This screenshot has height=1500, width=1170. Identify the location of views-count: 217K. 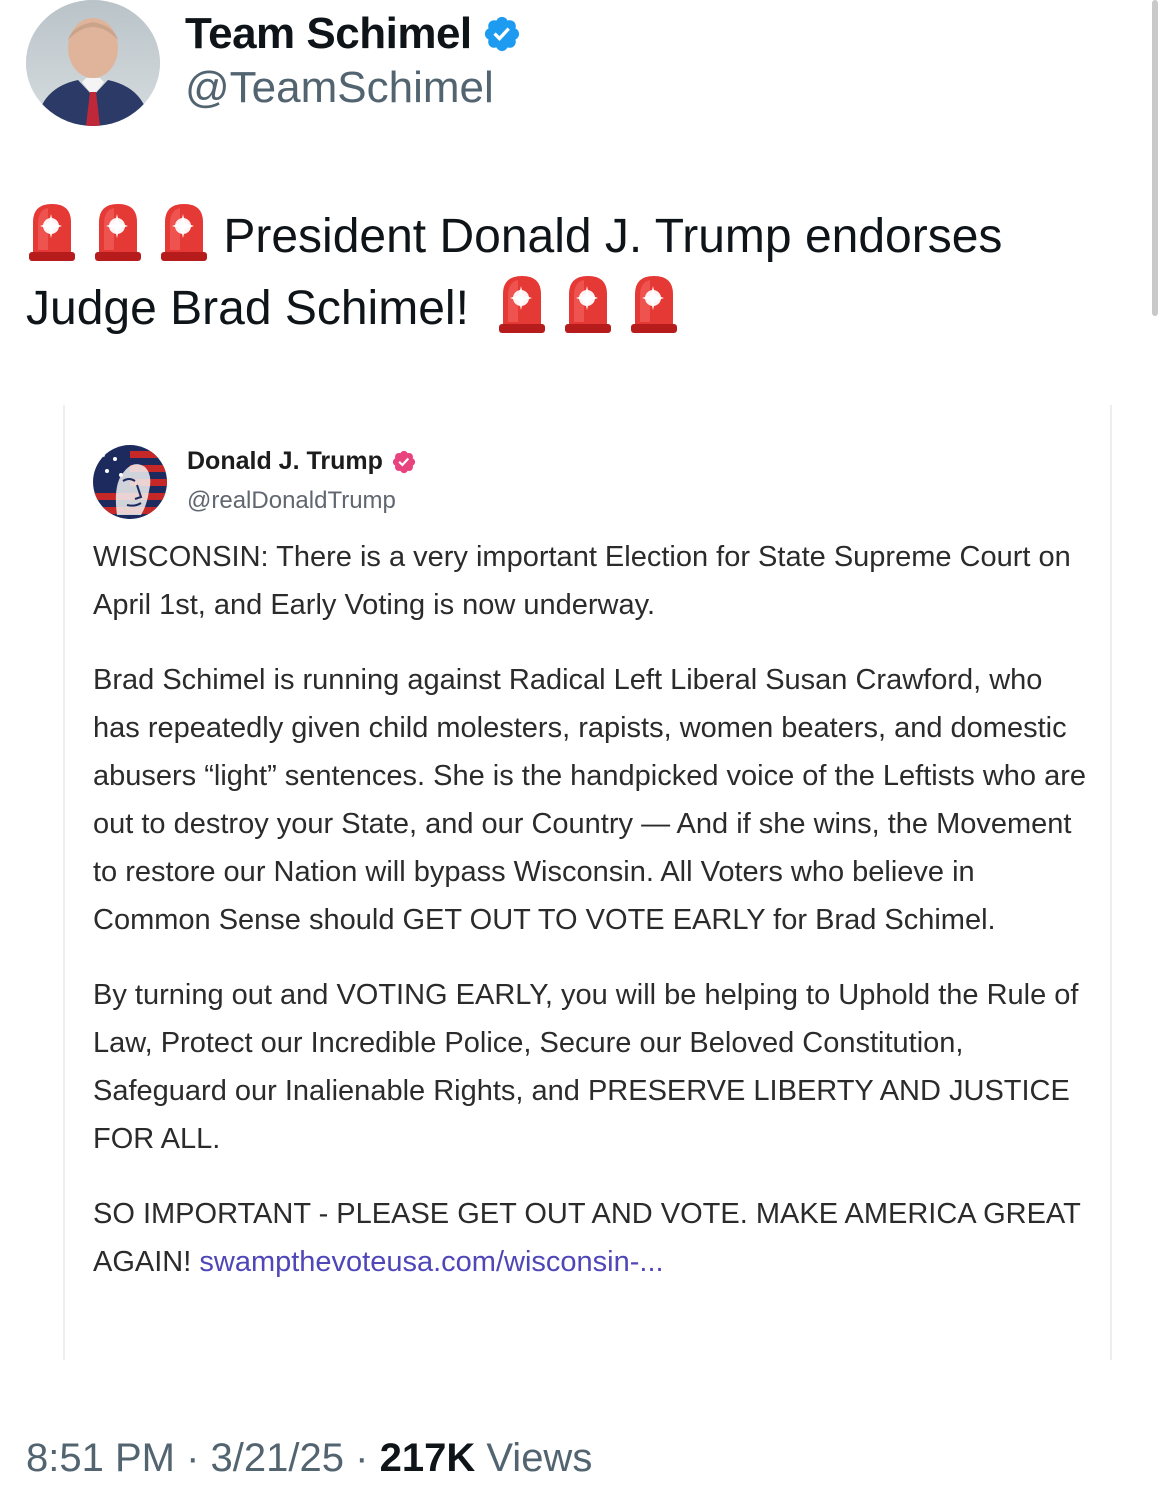
(428, 1458).